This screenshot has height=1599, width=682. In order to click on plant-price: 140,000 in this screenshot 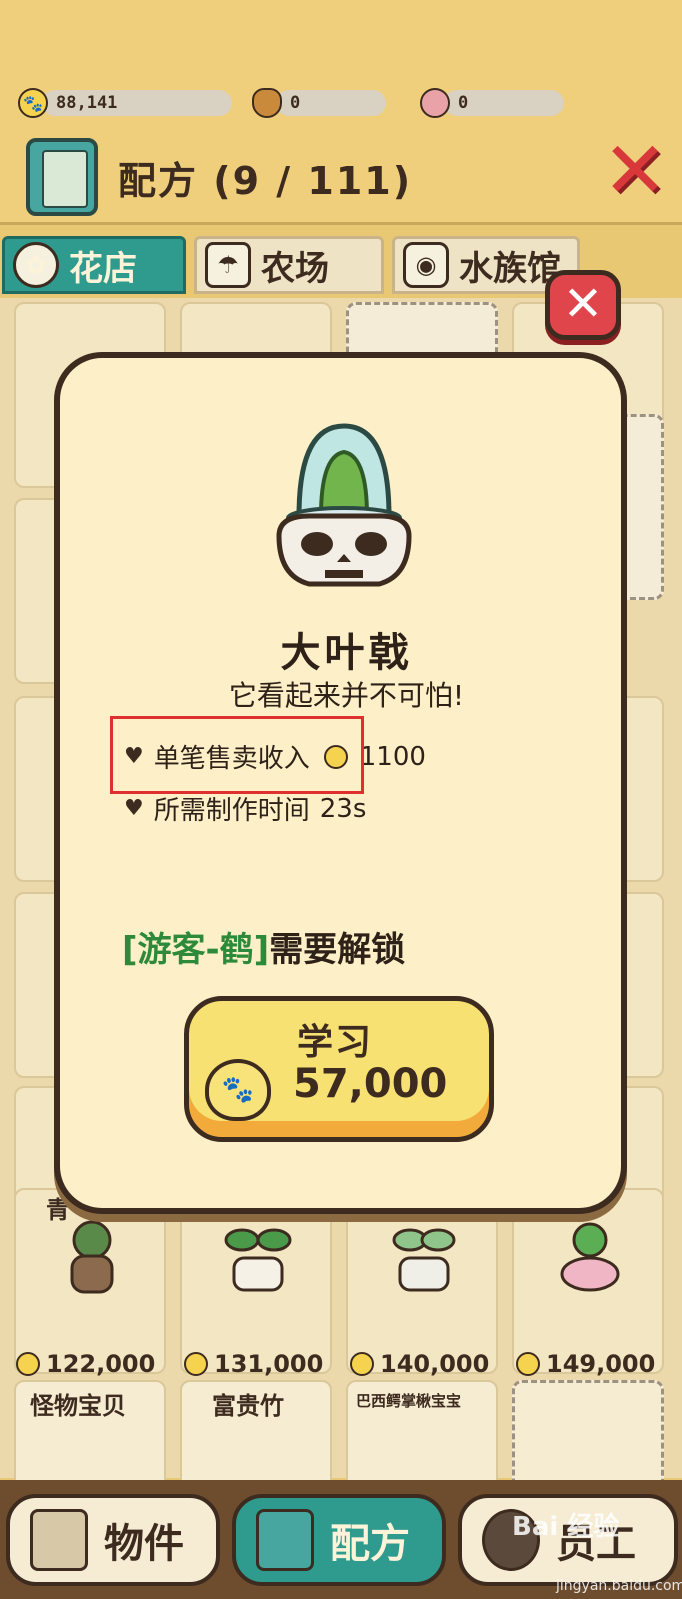, I will do `click(419, 1364)`.